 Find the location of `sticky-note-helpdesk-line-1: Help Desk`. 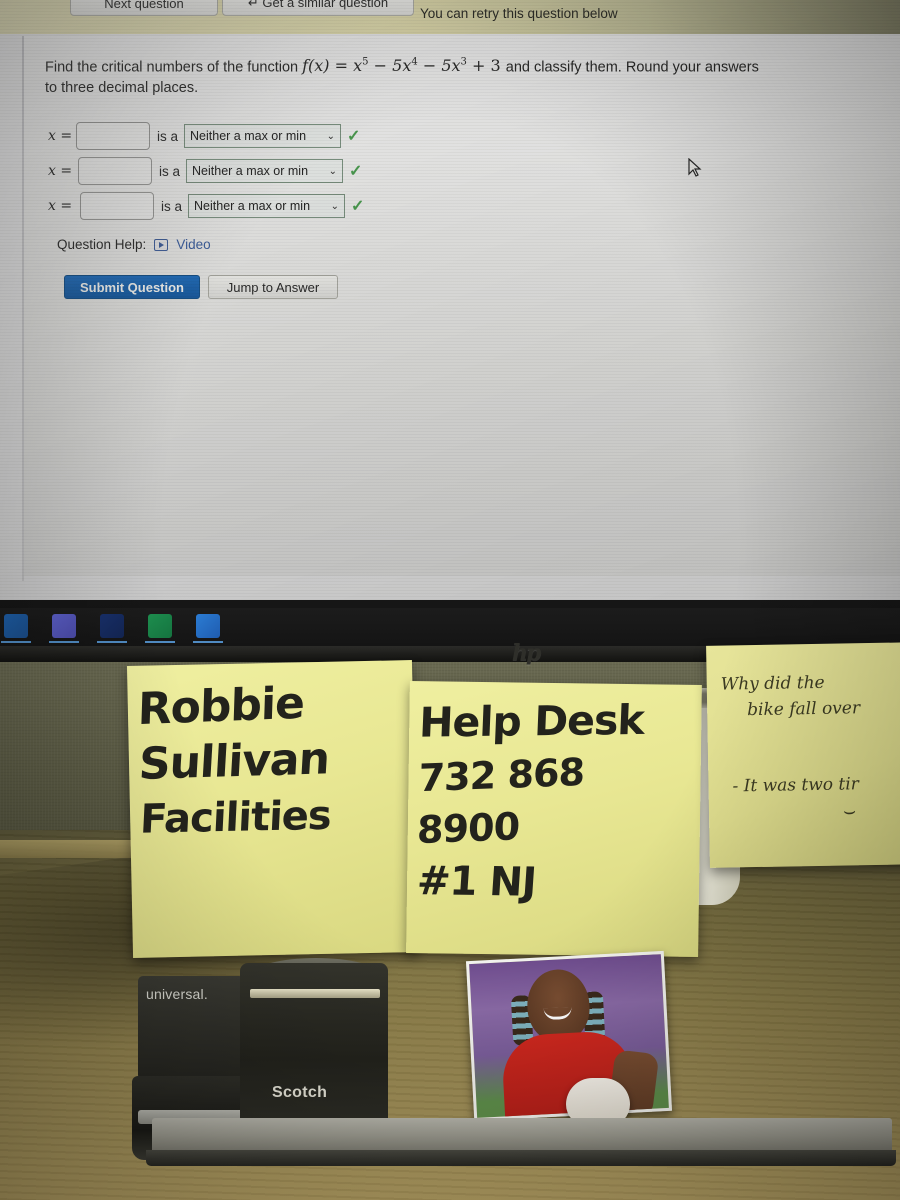

sticky-note-helpdesk-line-1: Help Desk is located at coordinates (531, 721).